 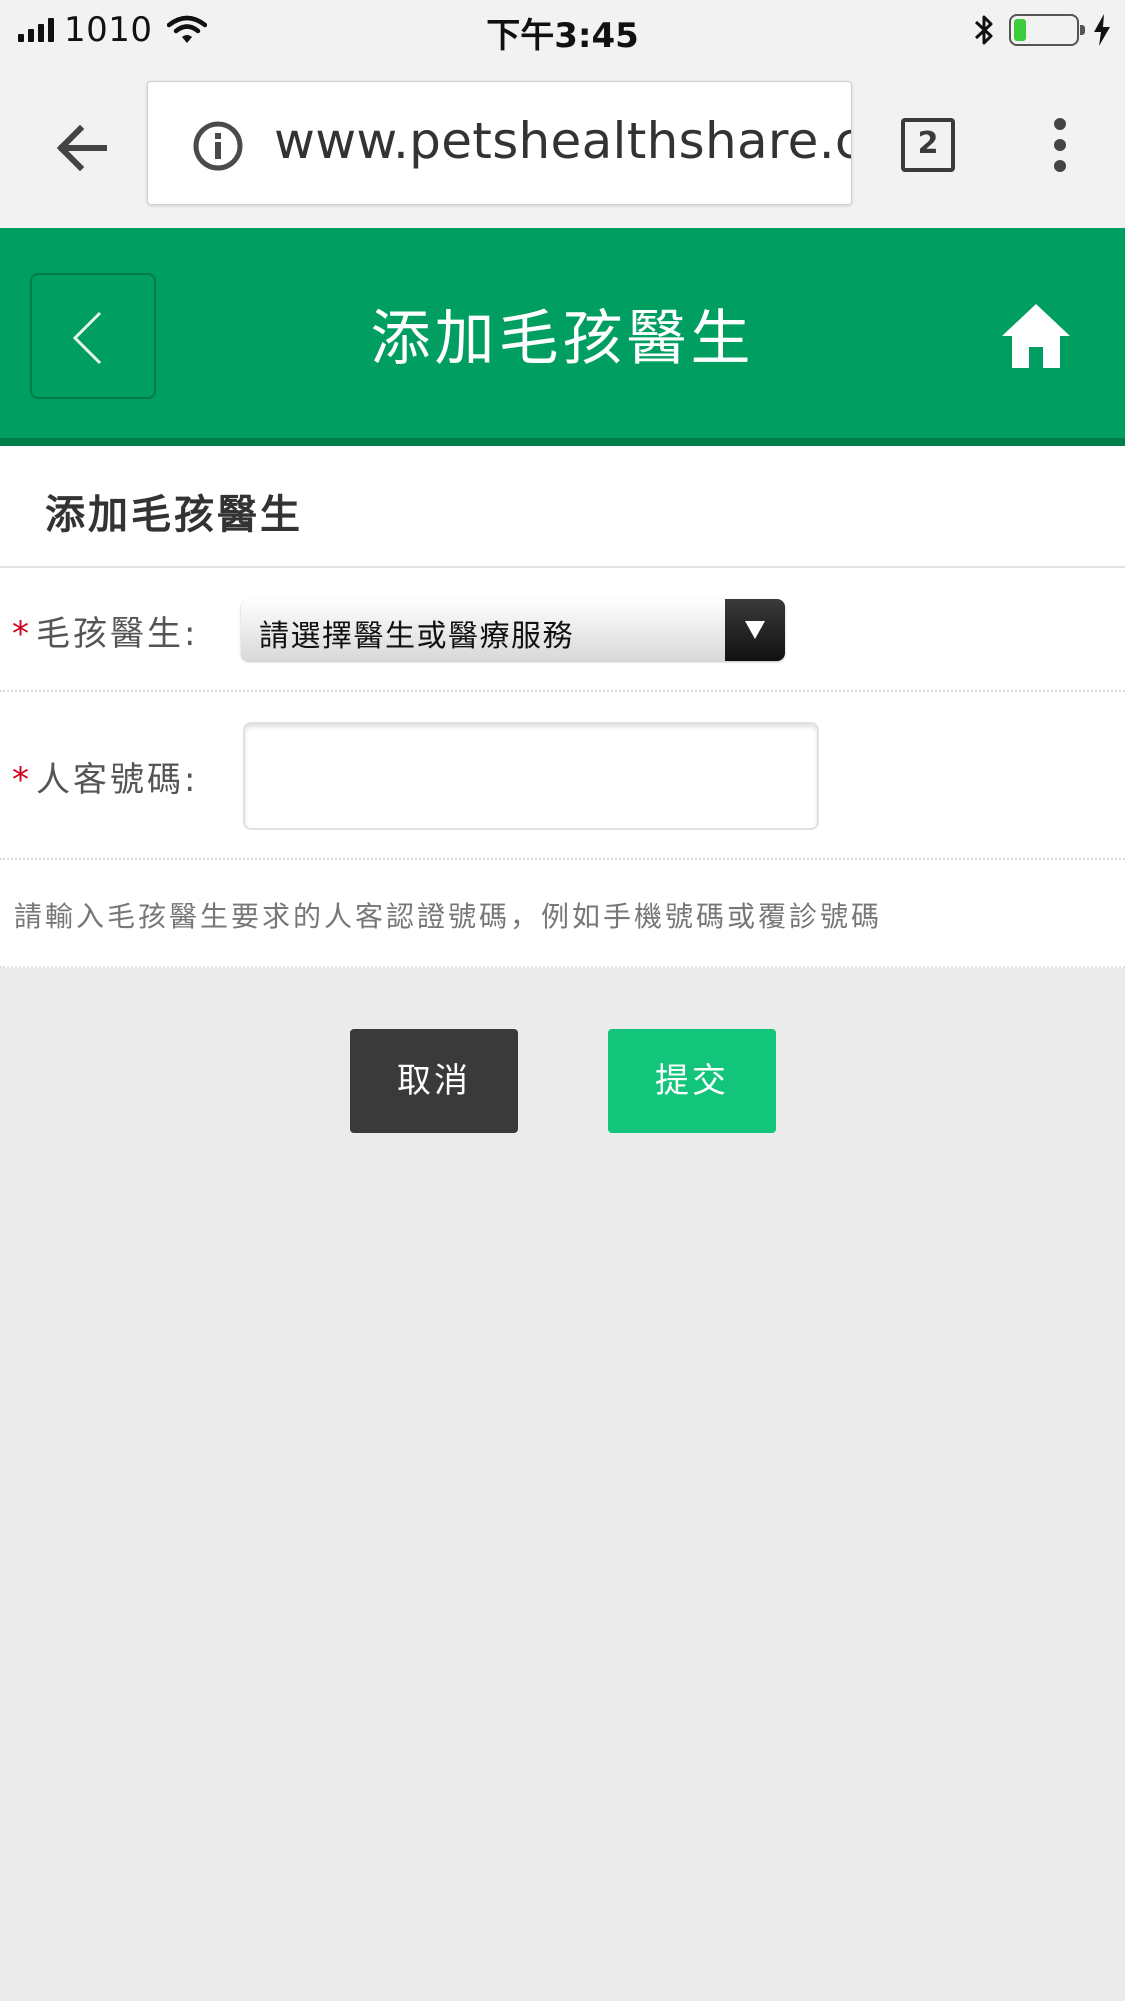 What do you see at coordinates (692, 1081) in the screenshot?
I see `submit-button: 提交` at bounding box center [692, 1081].